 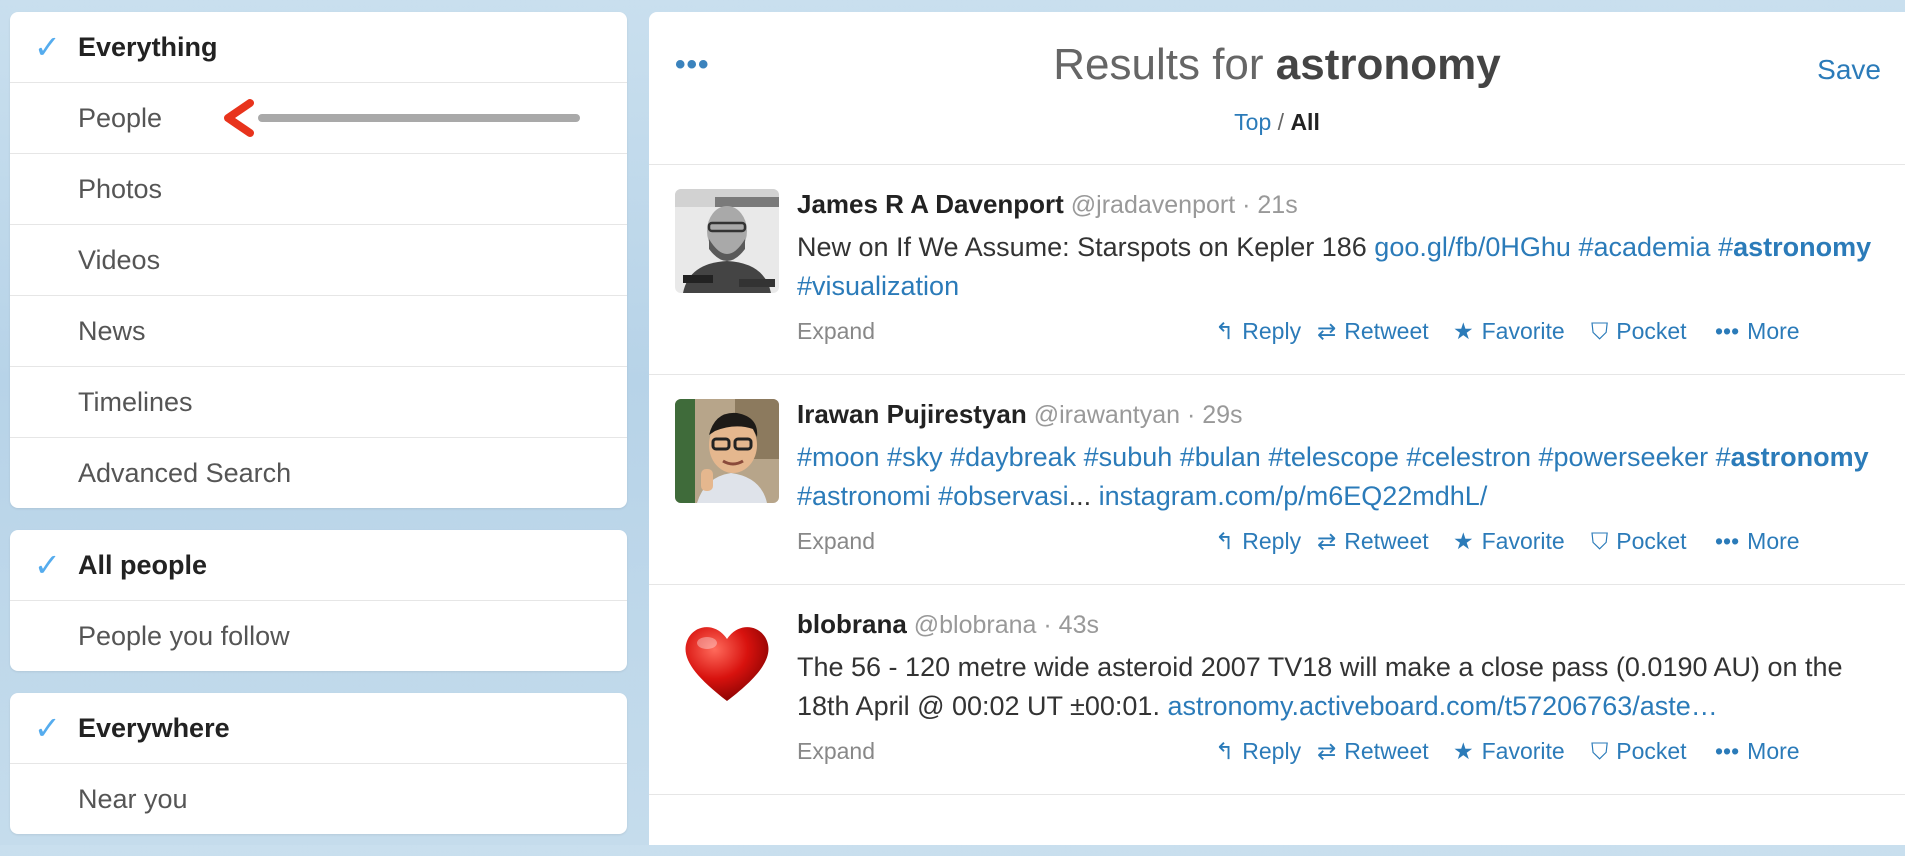 What do you see at coordinates (112, 331) in the screenshot?
I see `filter-label: News` at bounding box center [112, 331].